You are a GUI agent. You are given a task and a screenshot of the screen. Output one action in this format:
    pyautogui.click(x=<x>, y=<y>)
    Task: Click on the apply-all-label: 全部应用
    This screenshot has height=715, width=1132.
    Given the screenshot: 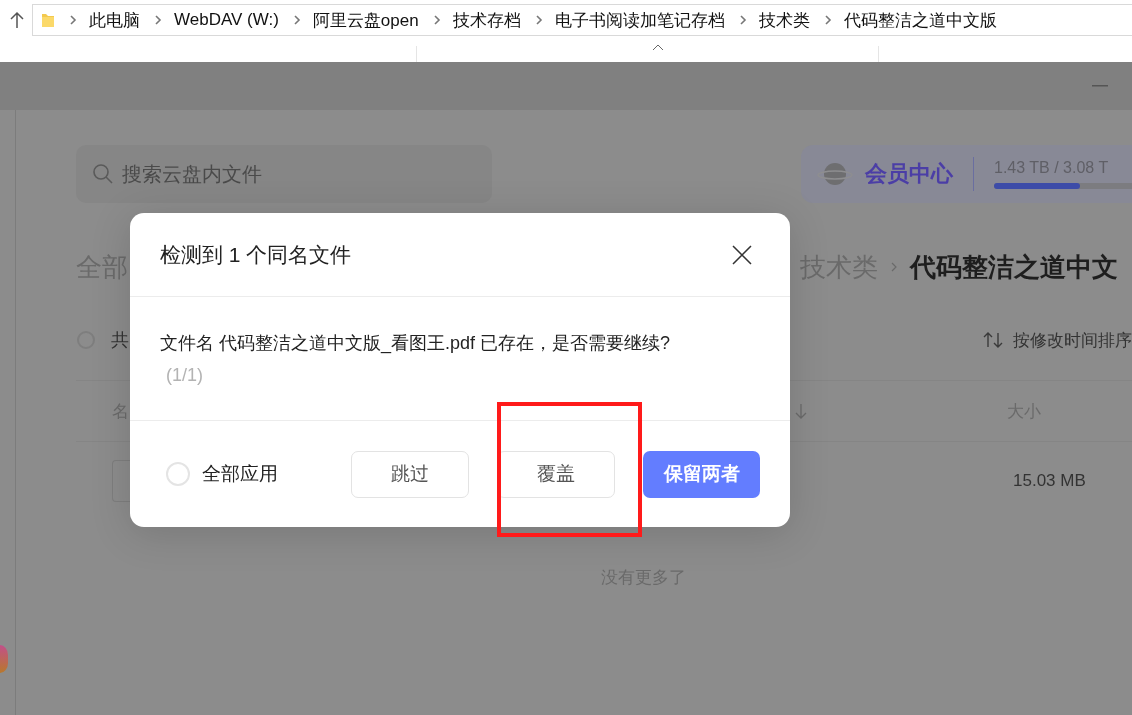 What is the action you would take?
    pyautogui.click(x=240, y=474)
    